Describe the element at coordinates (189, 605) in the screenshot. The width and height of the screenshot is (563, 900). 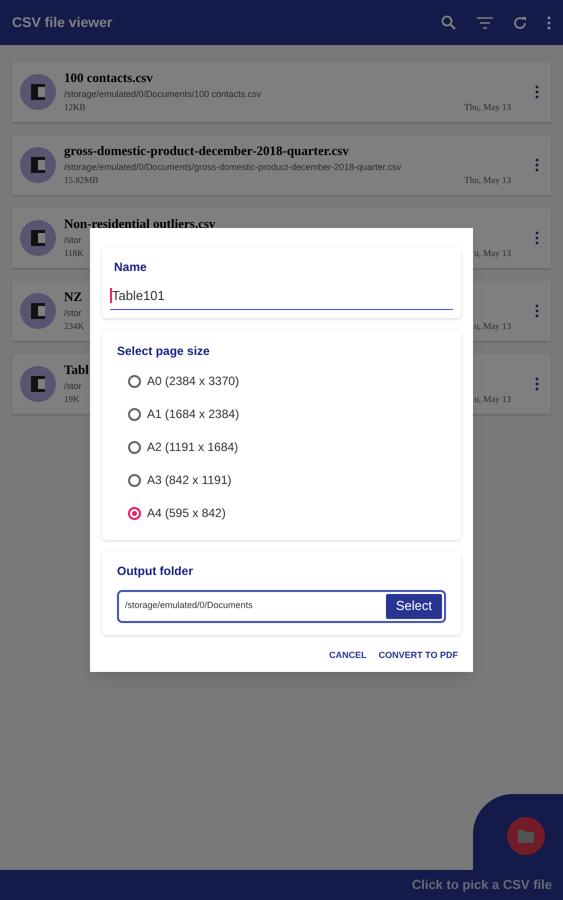
I see `output-folder-path: /storage/emulated/0/Documents` at that location.